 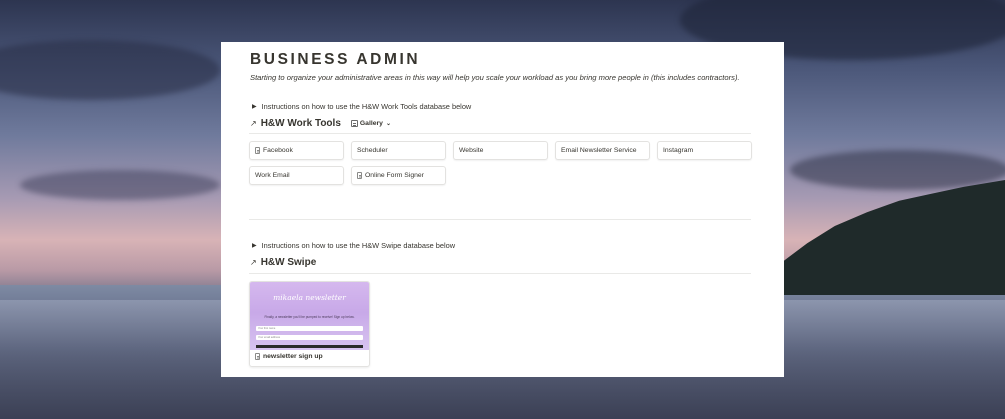 What do you see at coordinates (354, 123) in the screenshot?
I see `gallery-icon` at bounding box center [354, 123].